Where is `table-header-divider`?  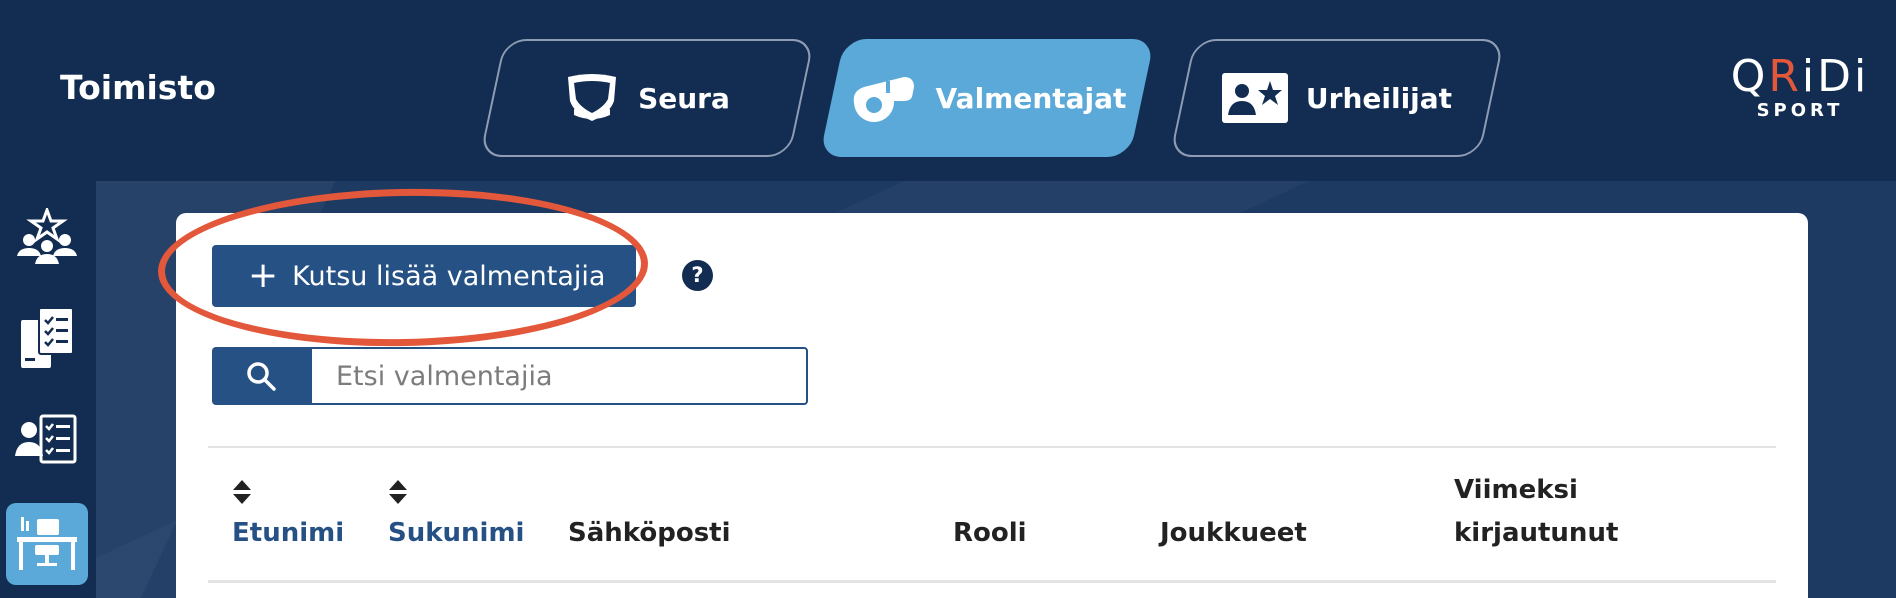 table-header-divider is located at coordinates (992, 581).